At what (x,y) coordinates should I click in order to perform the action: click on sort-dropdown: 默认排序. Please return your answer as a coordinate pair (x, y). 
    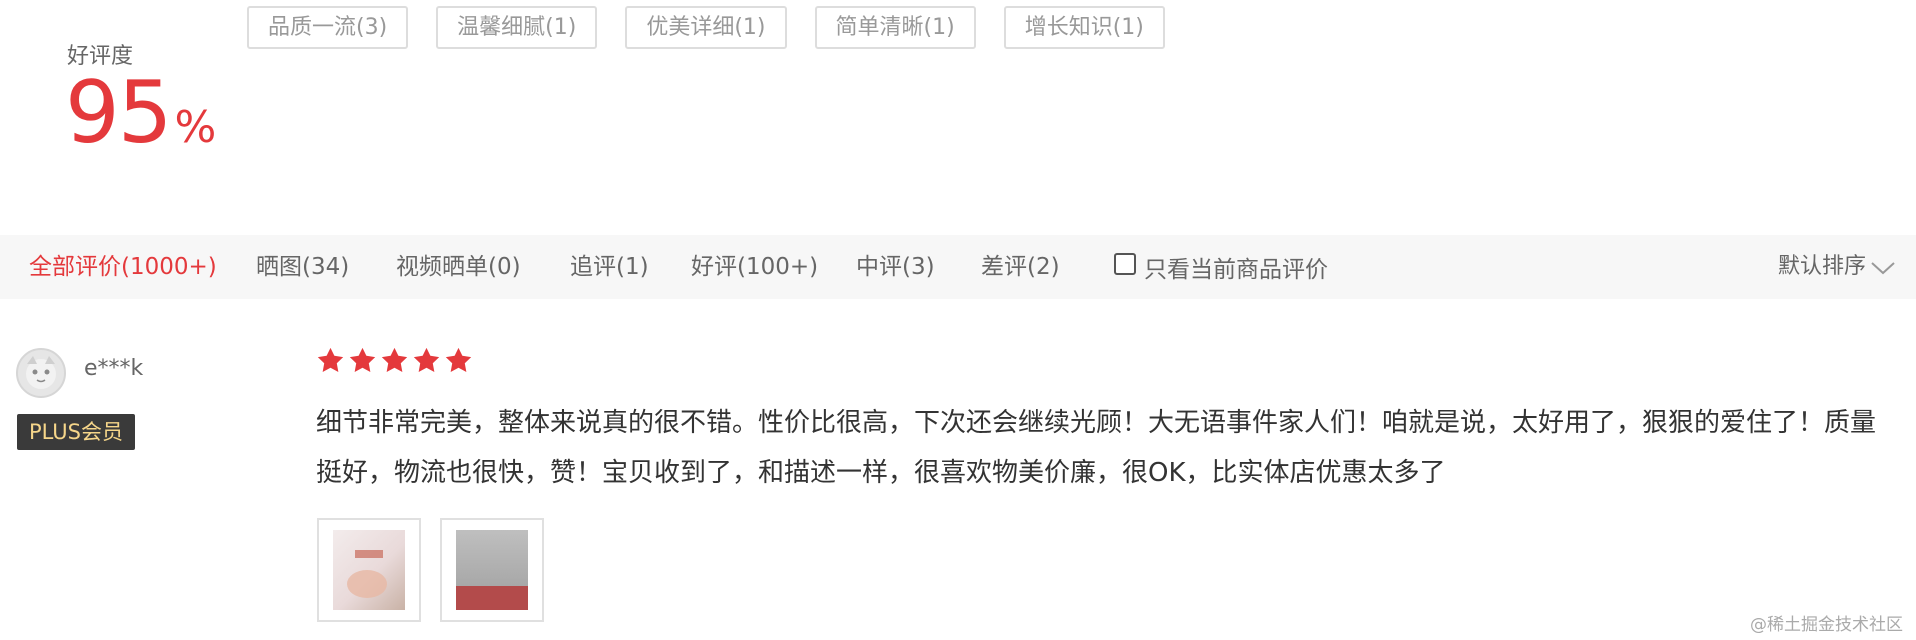
    Looking at the image, I should click on (1837, 267).